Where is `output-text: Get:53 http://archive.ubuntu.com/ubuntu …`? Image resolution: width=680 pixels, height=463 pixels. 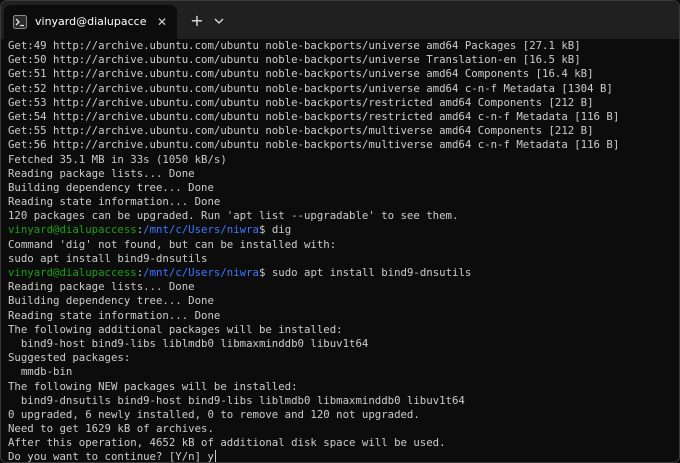
output-text: Get:53 http://archive.ubuntu.com/ubuntu … is located at coordinates (301, 102).